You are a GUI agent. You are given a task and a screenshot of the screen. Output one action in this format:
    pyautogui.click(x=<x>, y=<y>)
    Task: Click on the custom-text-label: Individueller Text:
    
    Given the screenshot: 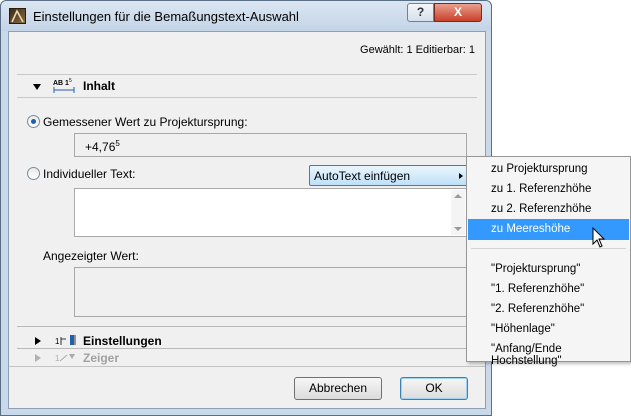 What is the action you would take?
    pyautogui.click(x=89, y=174)
    